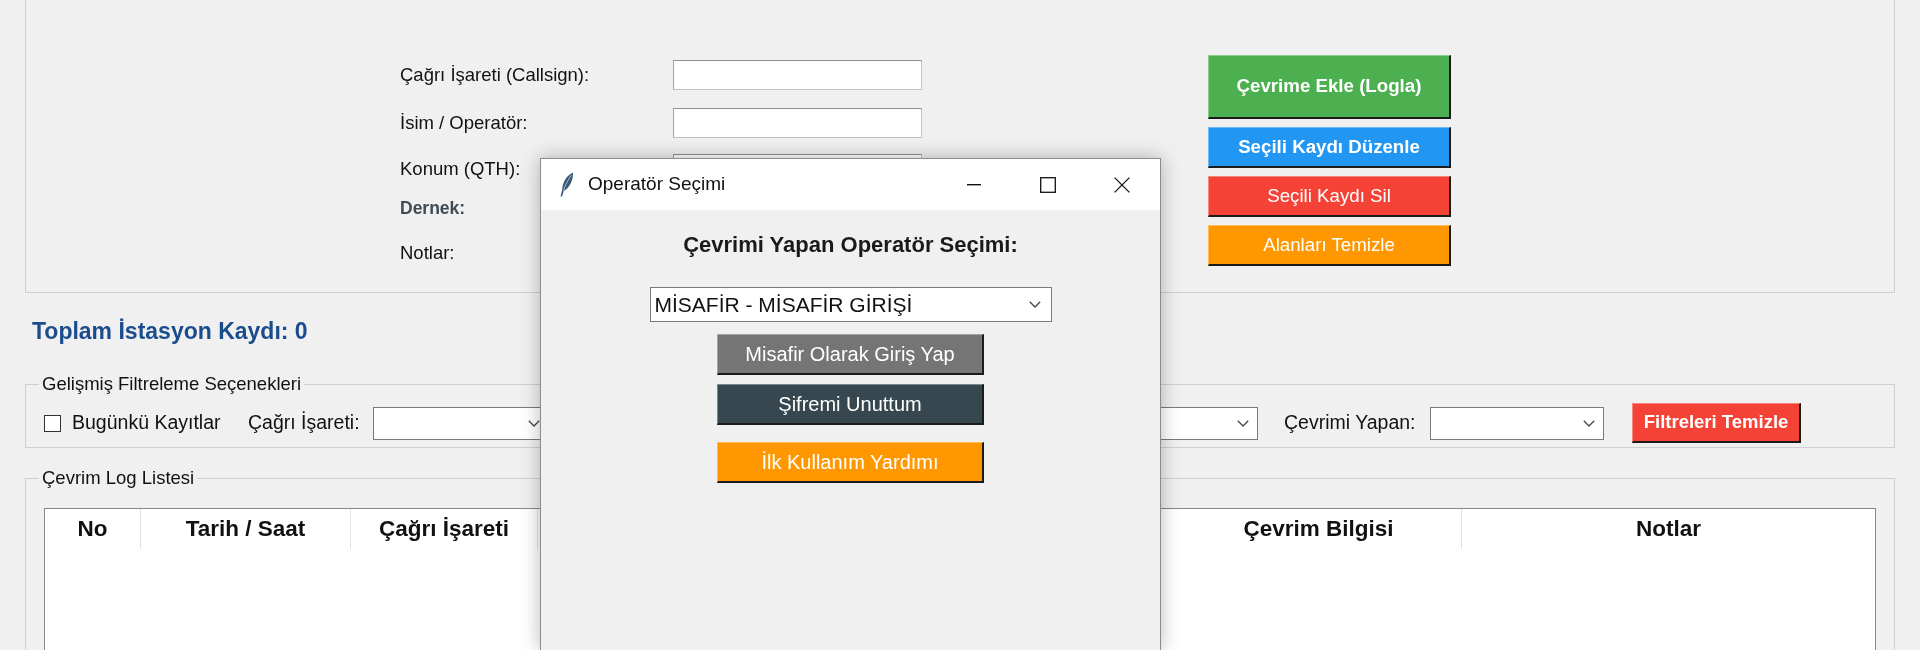 This screenshot has width=1920, height=650. I want to click on action-button: Seçili Kaydı Düzenle, so click(1329, 147).